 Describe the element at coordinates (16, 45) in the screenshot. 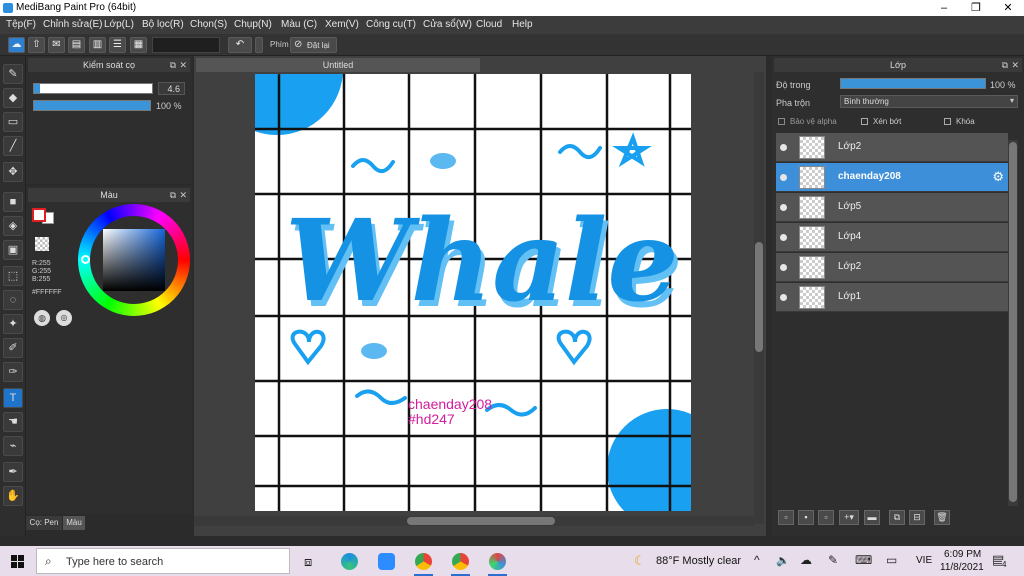

I see `cloud-icon: ☁` at that location.